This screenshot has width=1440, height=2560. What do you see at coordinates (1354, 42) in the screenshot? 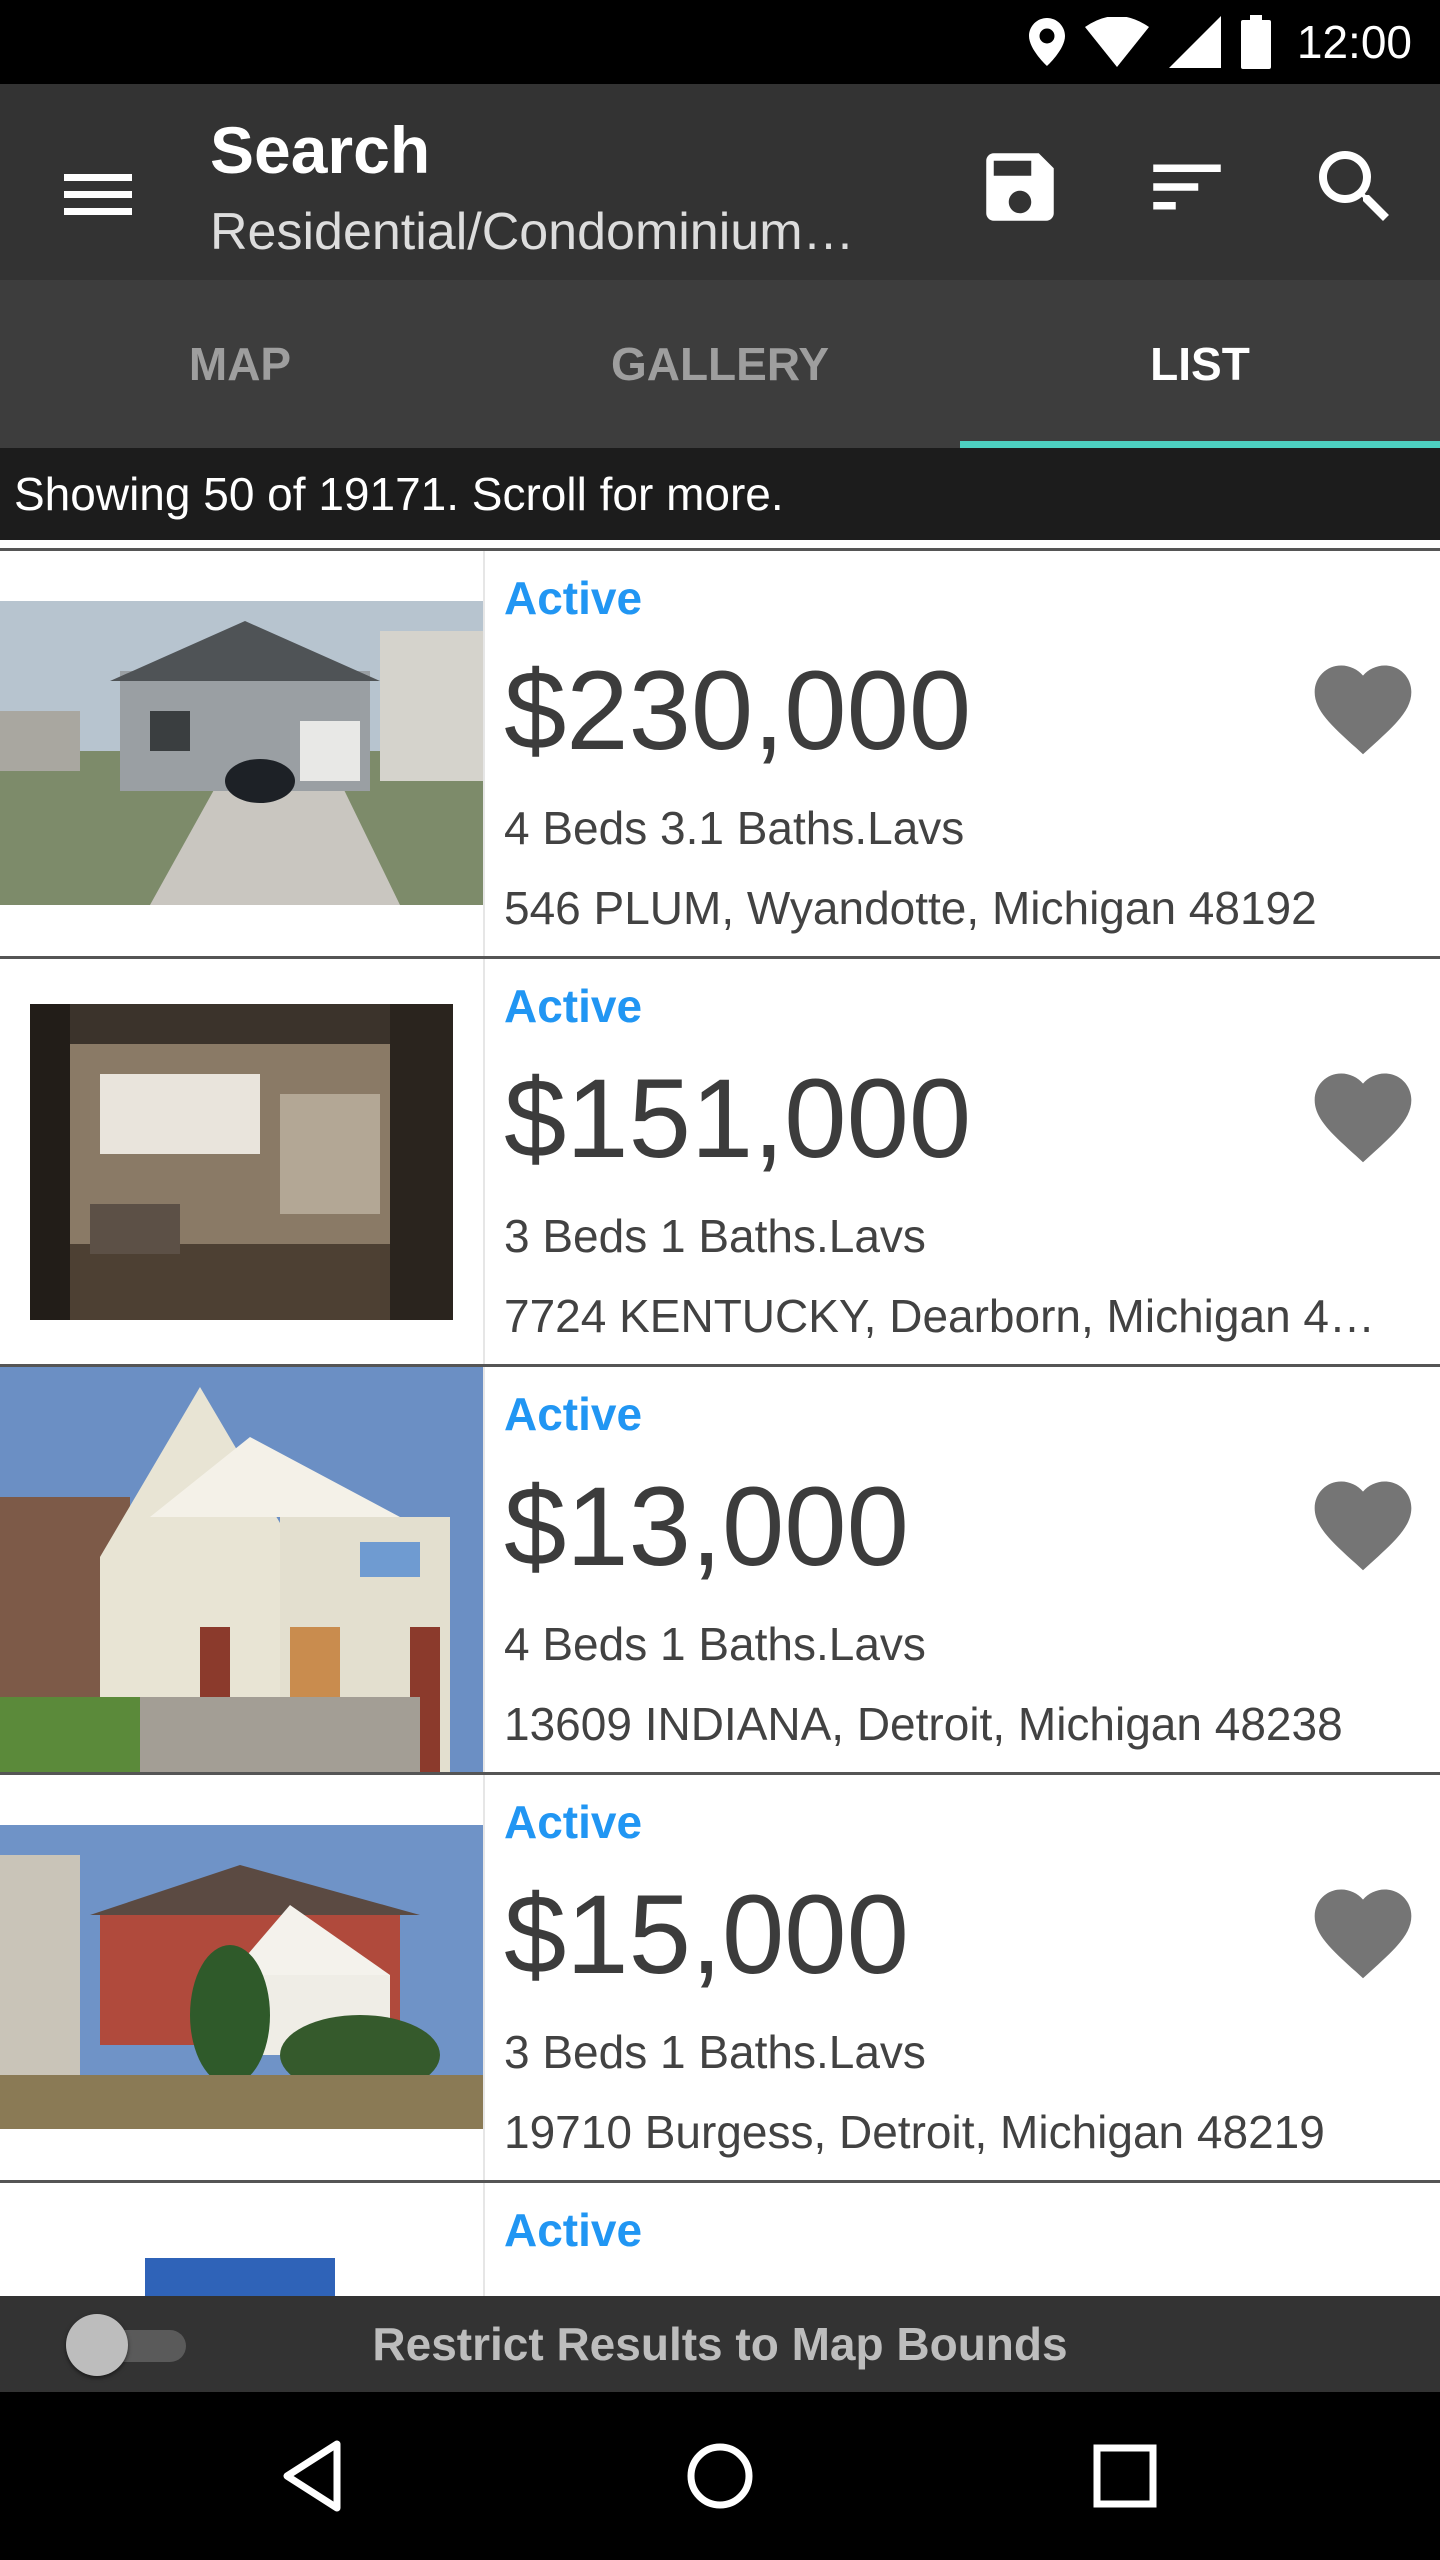
I see `clock: 12:00` at bounding box center [1354, 42].